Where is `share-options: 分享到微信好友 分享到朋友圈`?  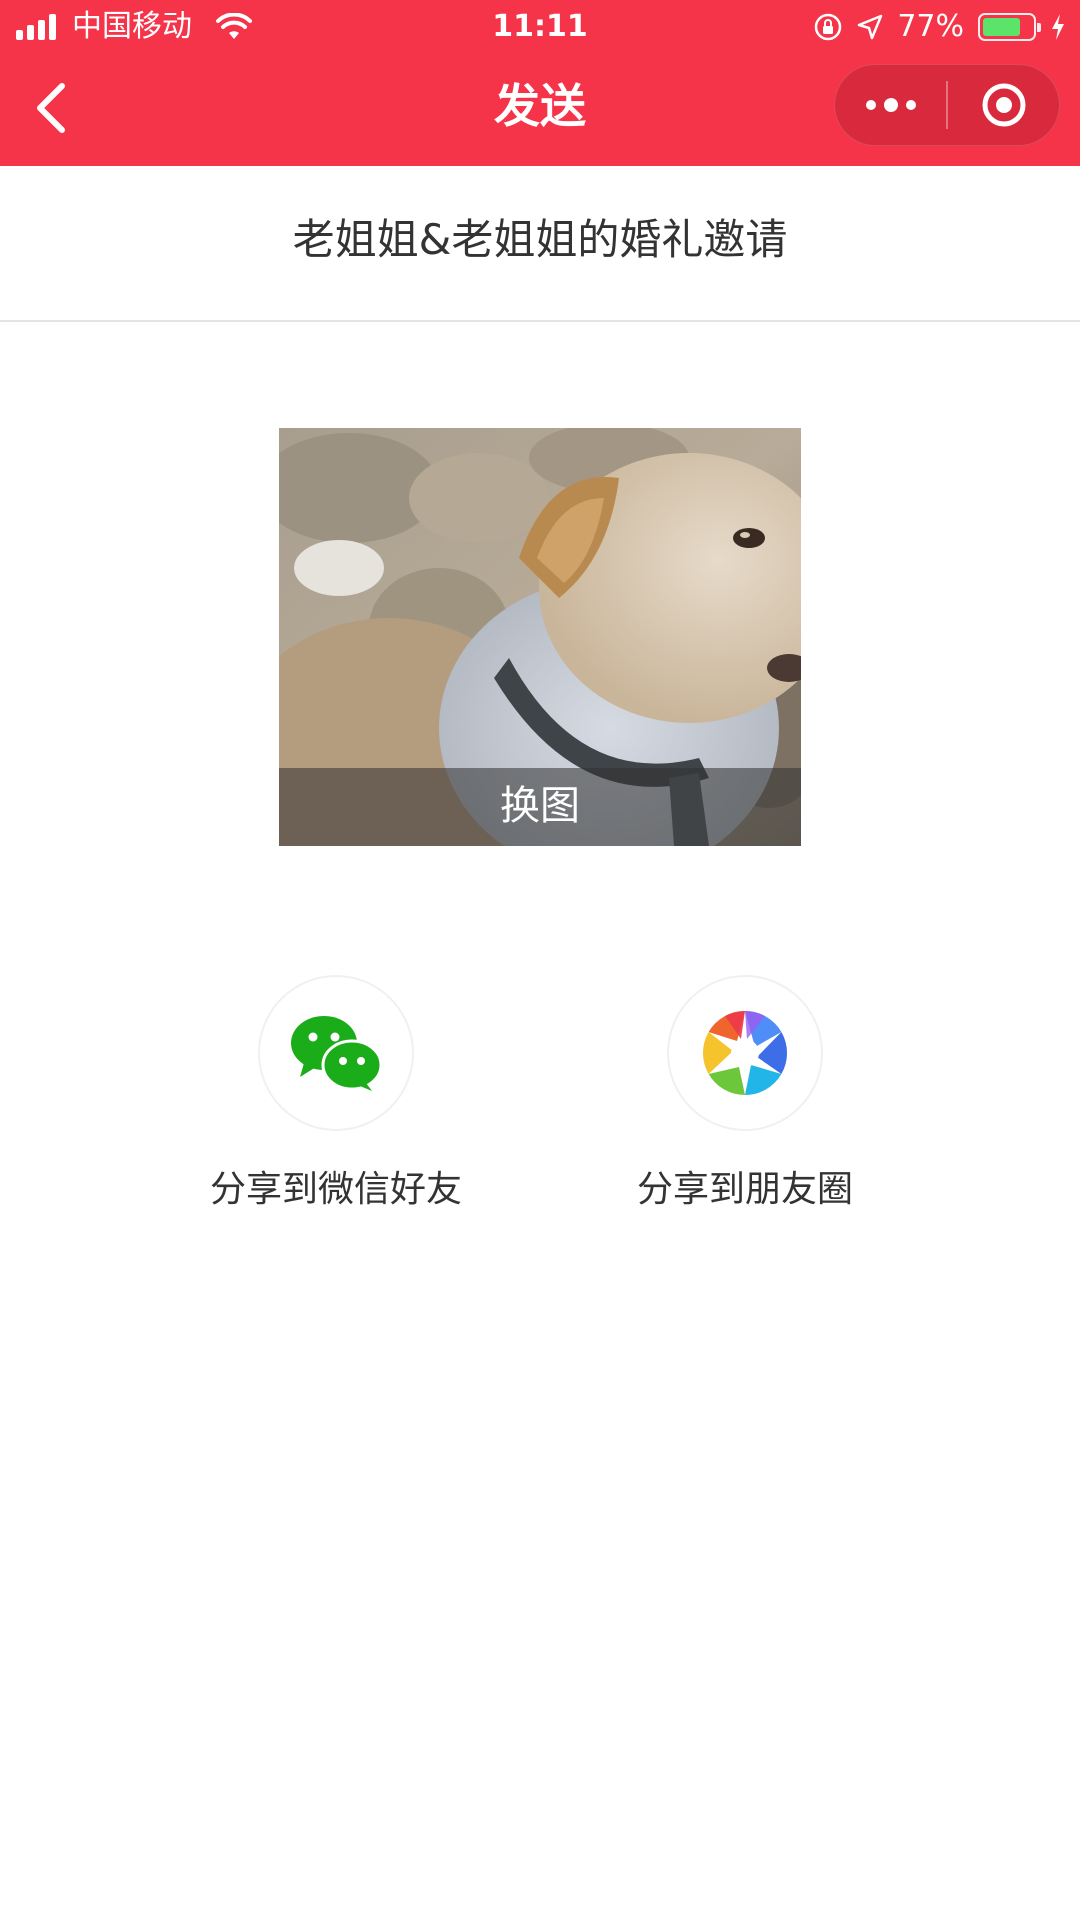
share-options: 分享到微信好友 分享到朋友圈 is located at coordinates (540, 1105).